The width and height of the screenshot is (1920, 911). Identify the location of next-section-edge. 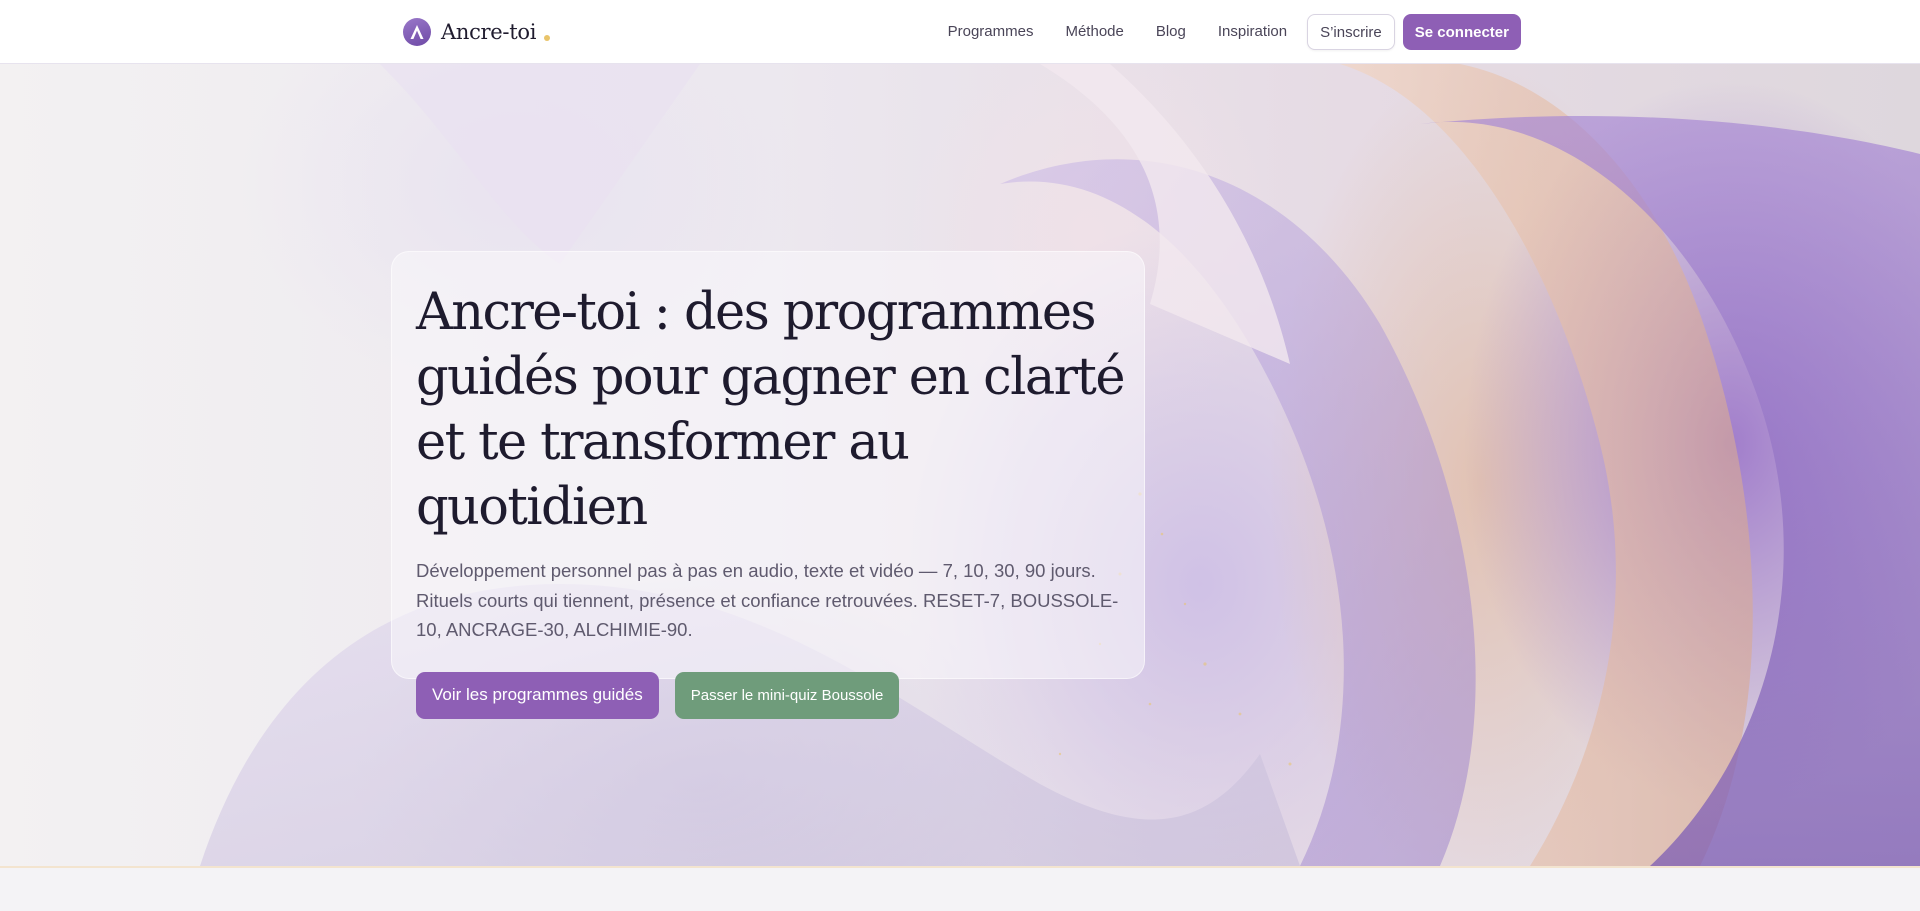
(960, 888).